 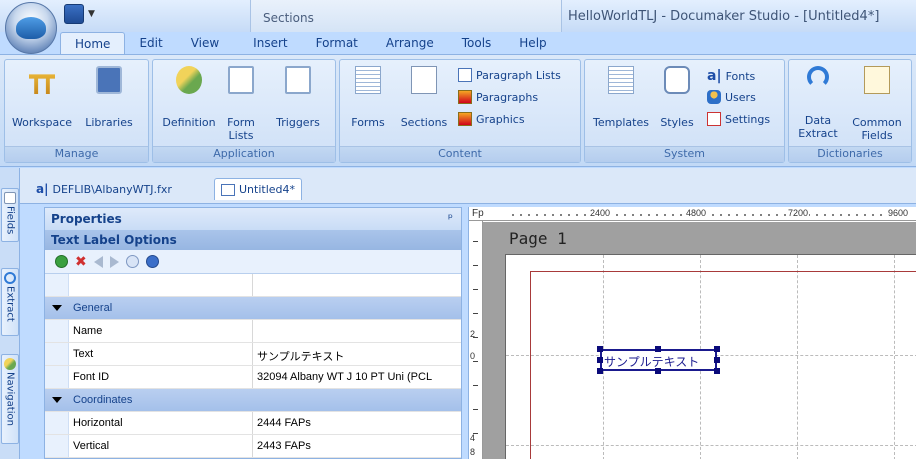 What do you see at coordinates (877, 104) in the screenshot?
I see `common-fields-button: Common Fields` at bounding box center [877, 104].